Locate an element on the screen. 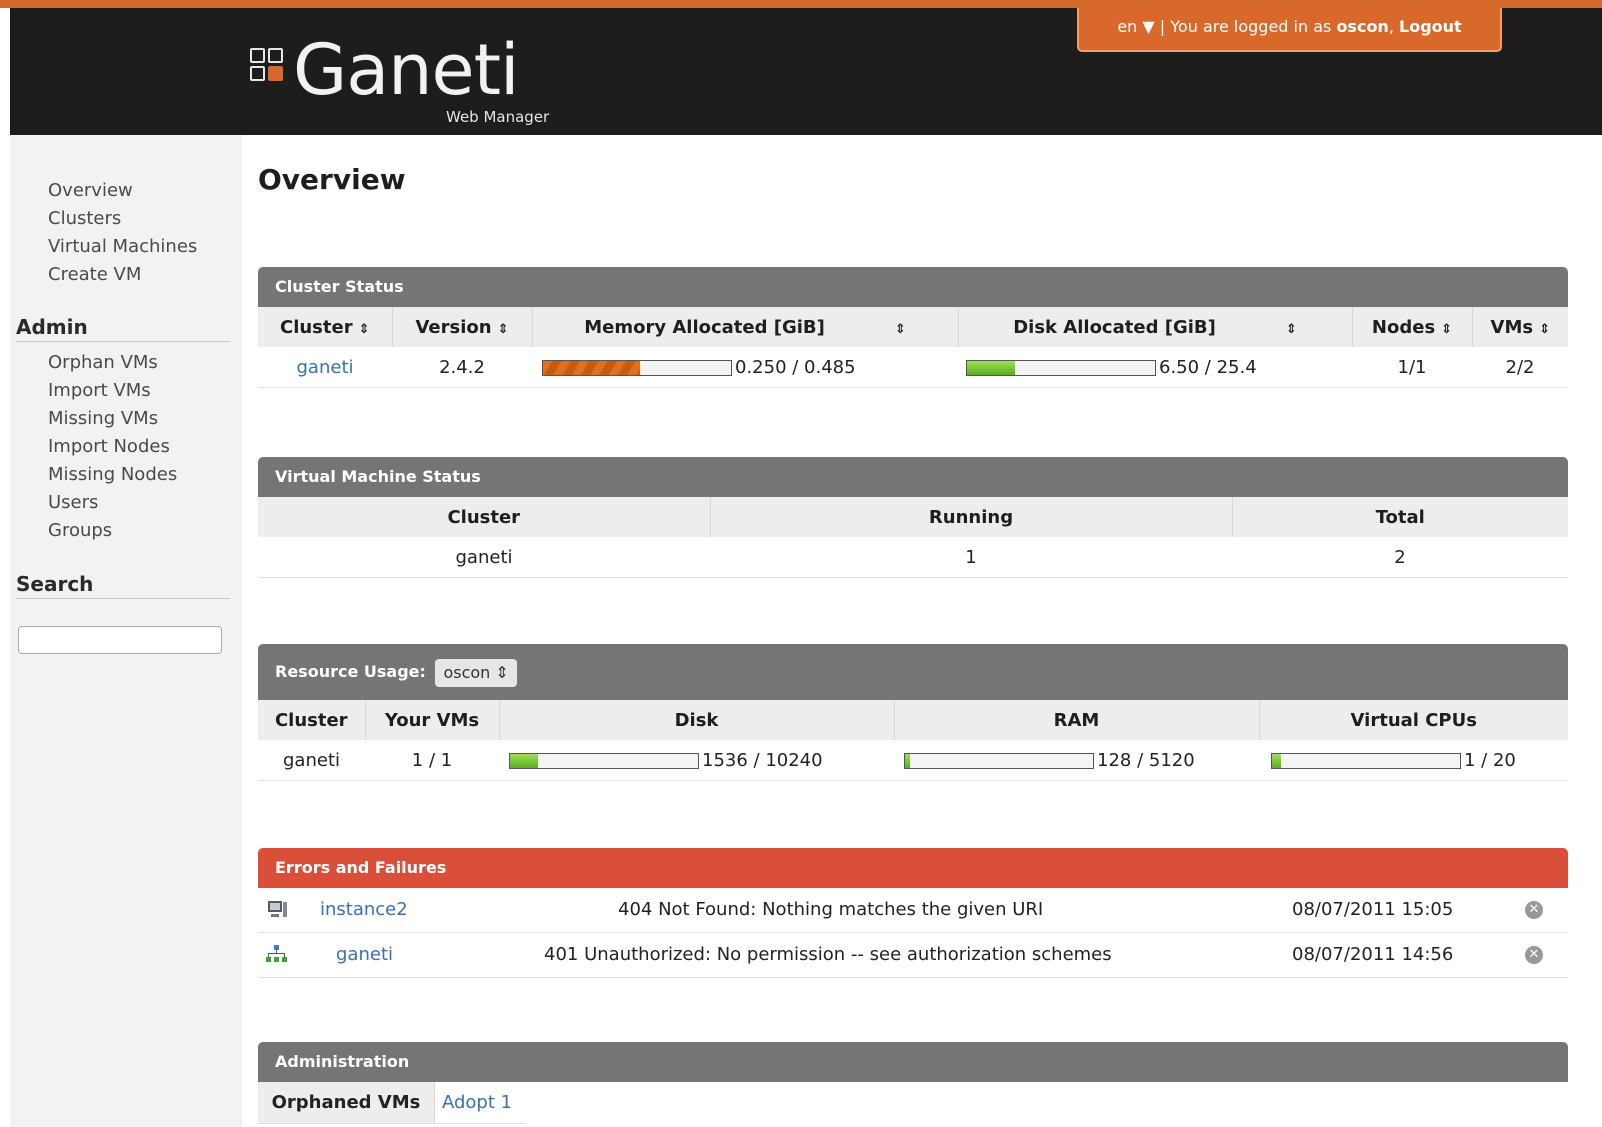 The width and height of the screenshot is (1602, 1127). resource-usage-header: Resource Usage: oscon ⇕ is located at coordinates (913, 672).